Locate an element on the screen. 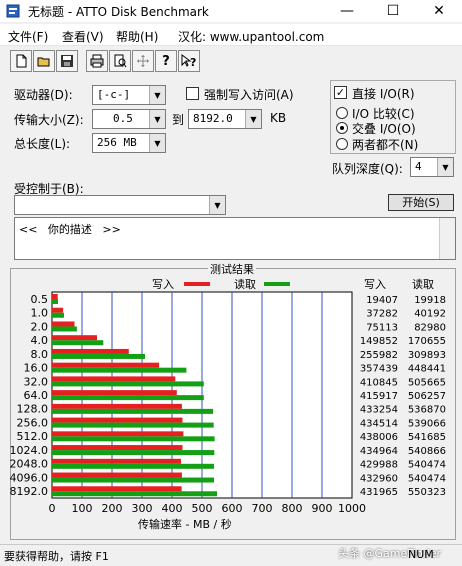 The height and width of the screenshot is (566, 462). status-text: 要获得帮助，请按 F1 is located at coordinates (56, 556).